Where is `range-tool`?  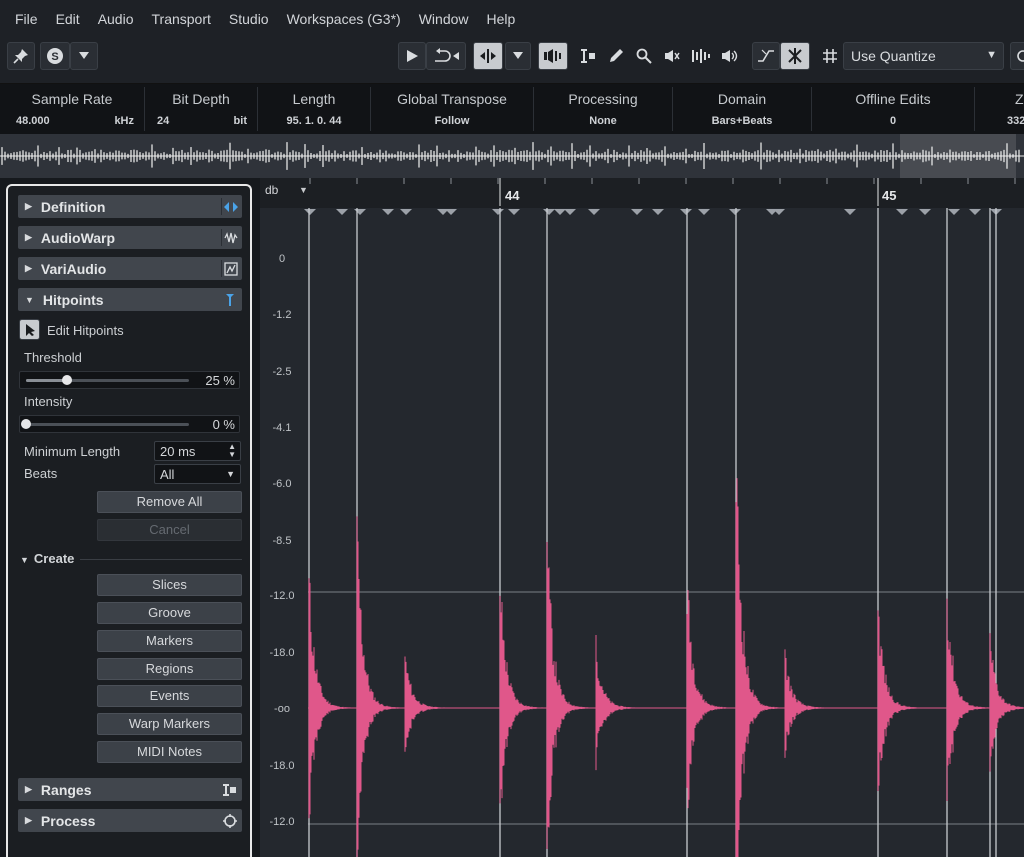
range-tool is located at coordinates (588, 56).